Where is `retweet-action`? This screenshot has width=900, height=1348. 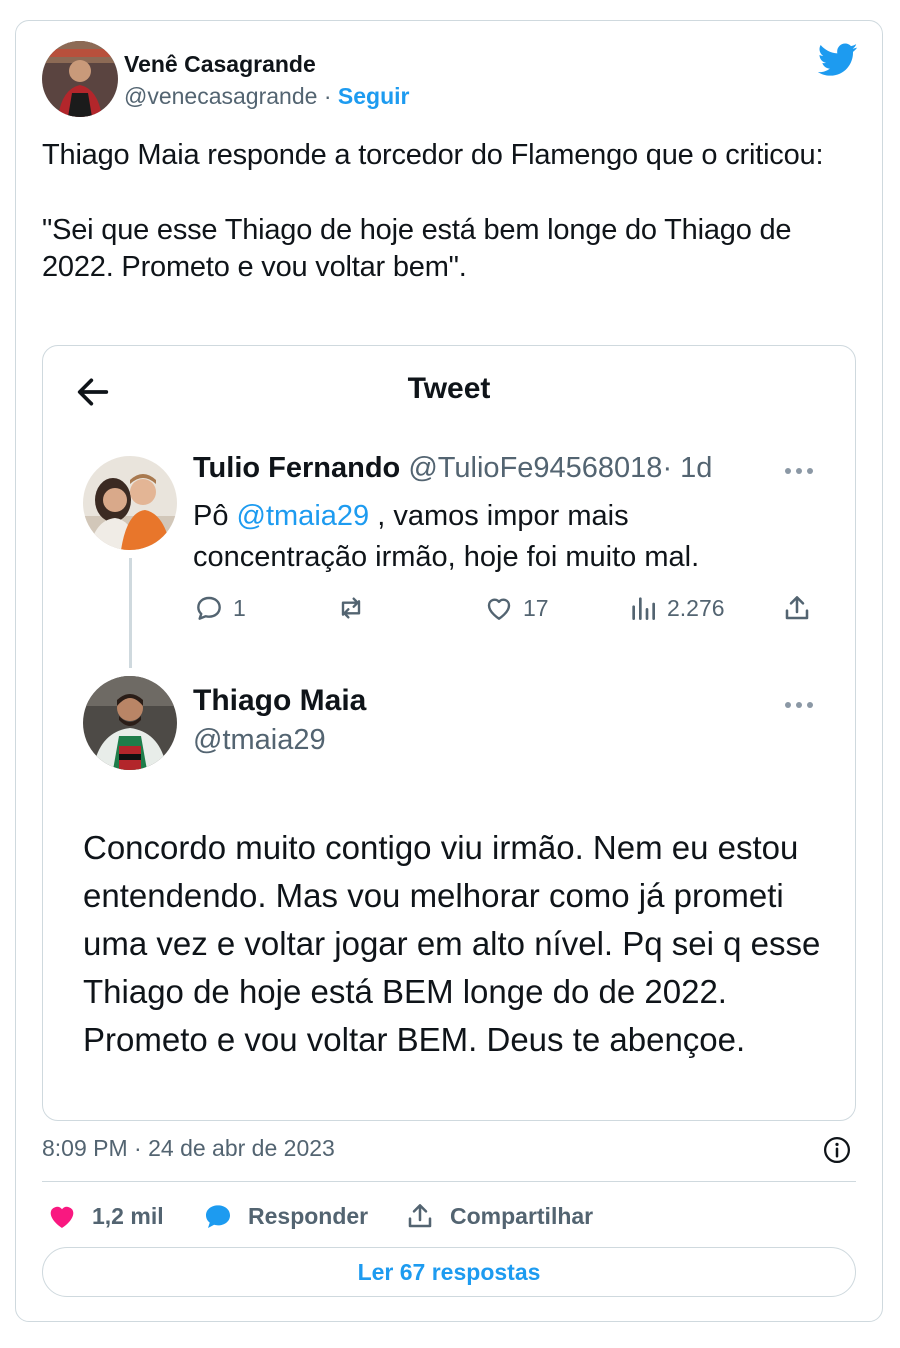
retweet-action is located at coordinates (355, 608).